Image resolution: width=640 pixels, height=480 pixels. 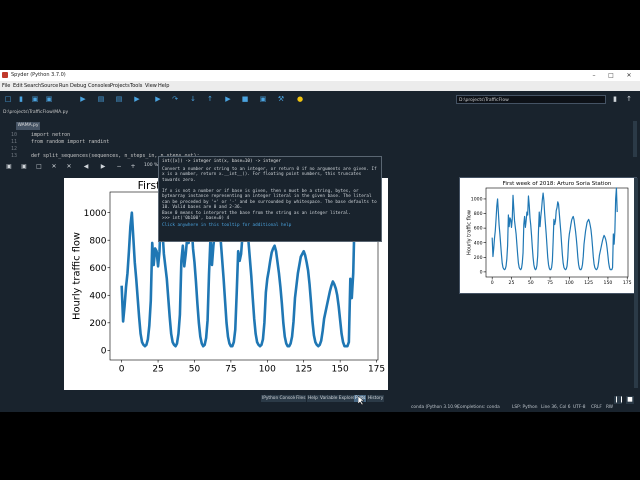 I want to click on menu-edit: Edit, so click(x=18, y=86).